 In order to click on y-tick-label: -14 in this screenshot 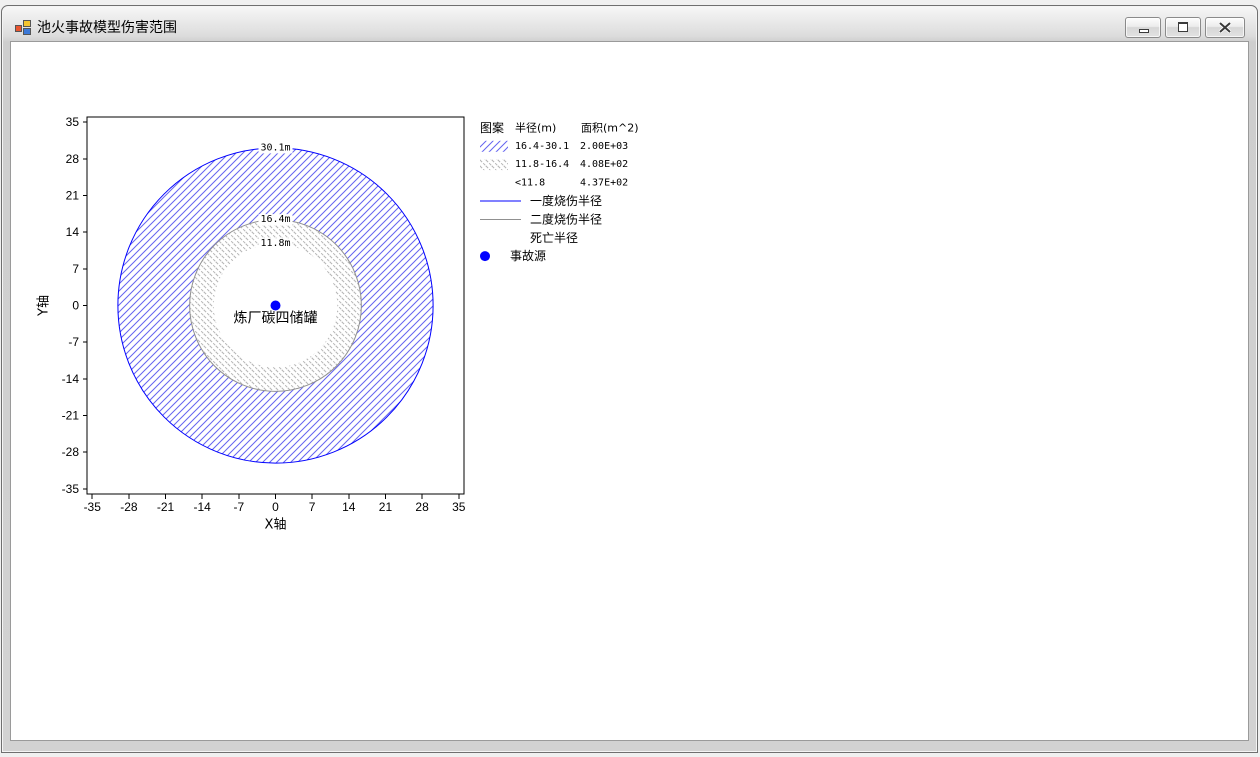, I will do `click(71, 379)`.